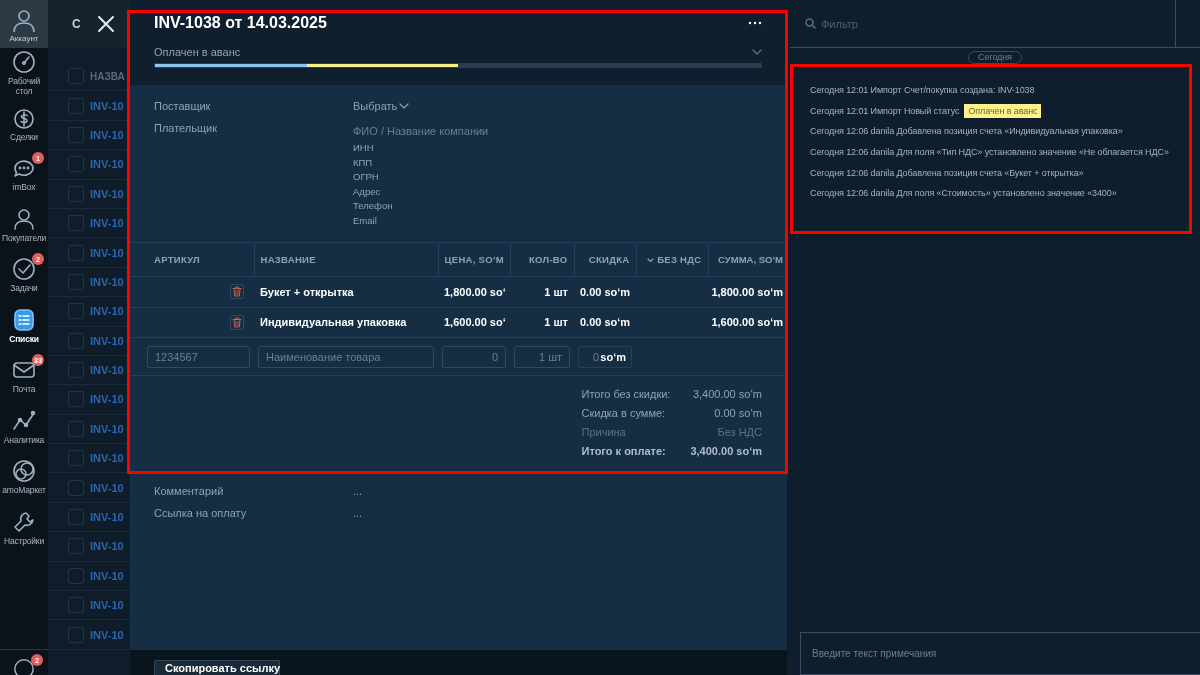 This screenshot has height=675, width=1200. What do you see at coordinates (947, 172) in the screenshot?
I see `feed-entry: Сегодня 12:06 danila Добавлена позиция счета «Букет + открытка»` at bounding box center [947, 172].